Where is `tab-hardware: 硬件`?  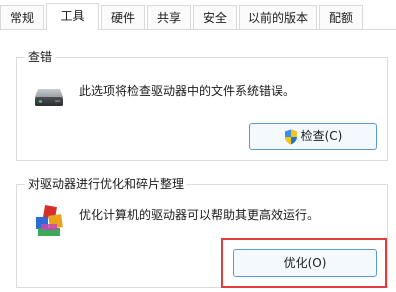 tab-hardware: 硬件 is located at coordinates (123, 17).